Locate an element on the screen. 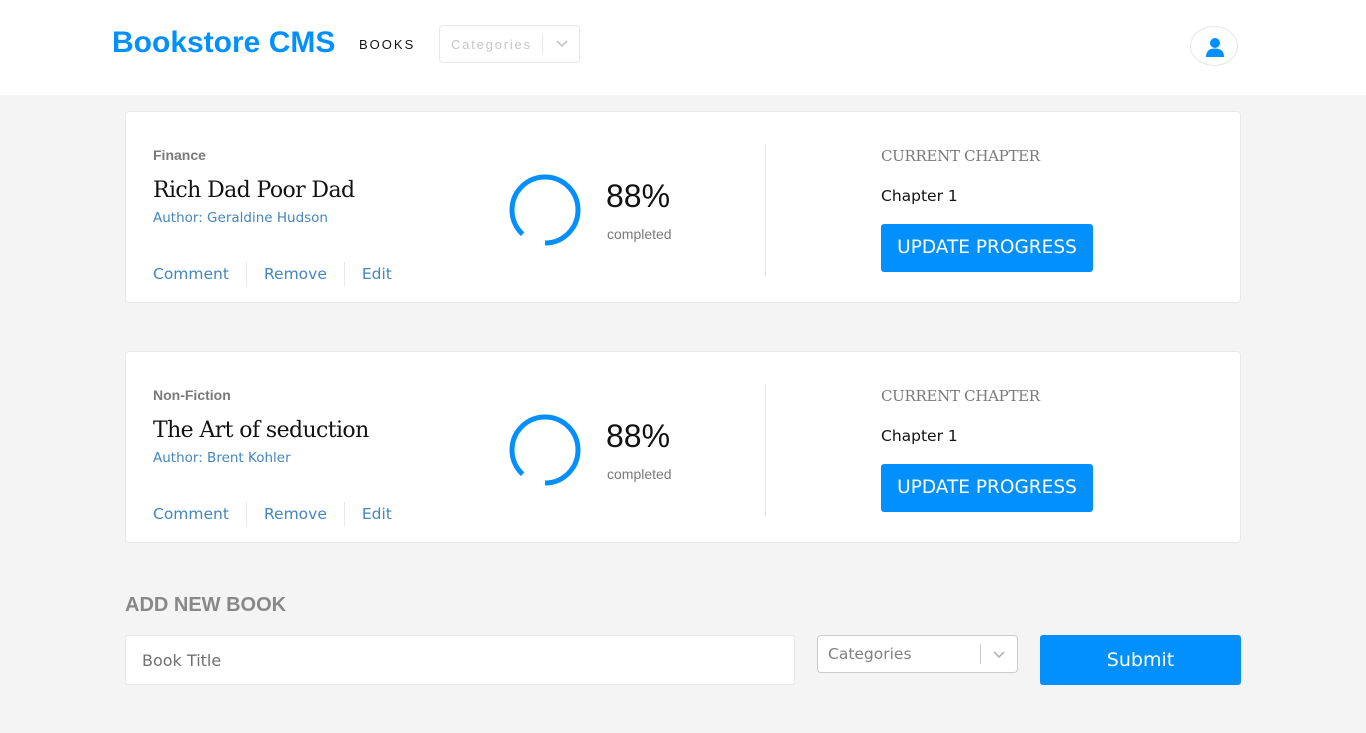 Image resolution: width=1366 pixels, height=733 pixels. submit-button: Submit is located at coordinates (1140, 660).